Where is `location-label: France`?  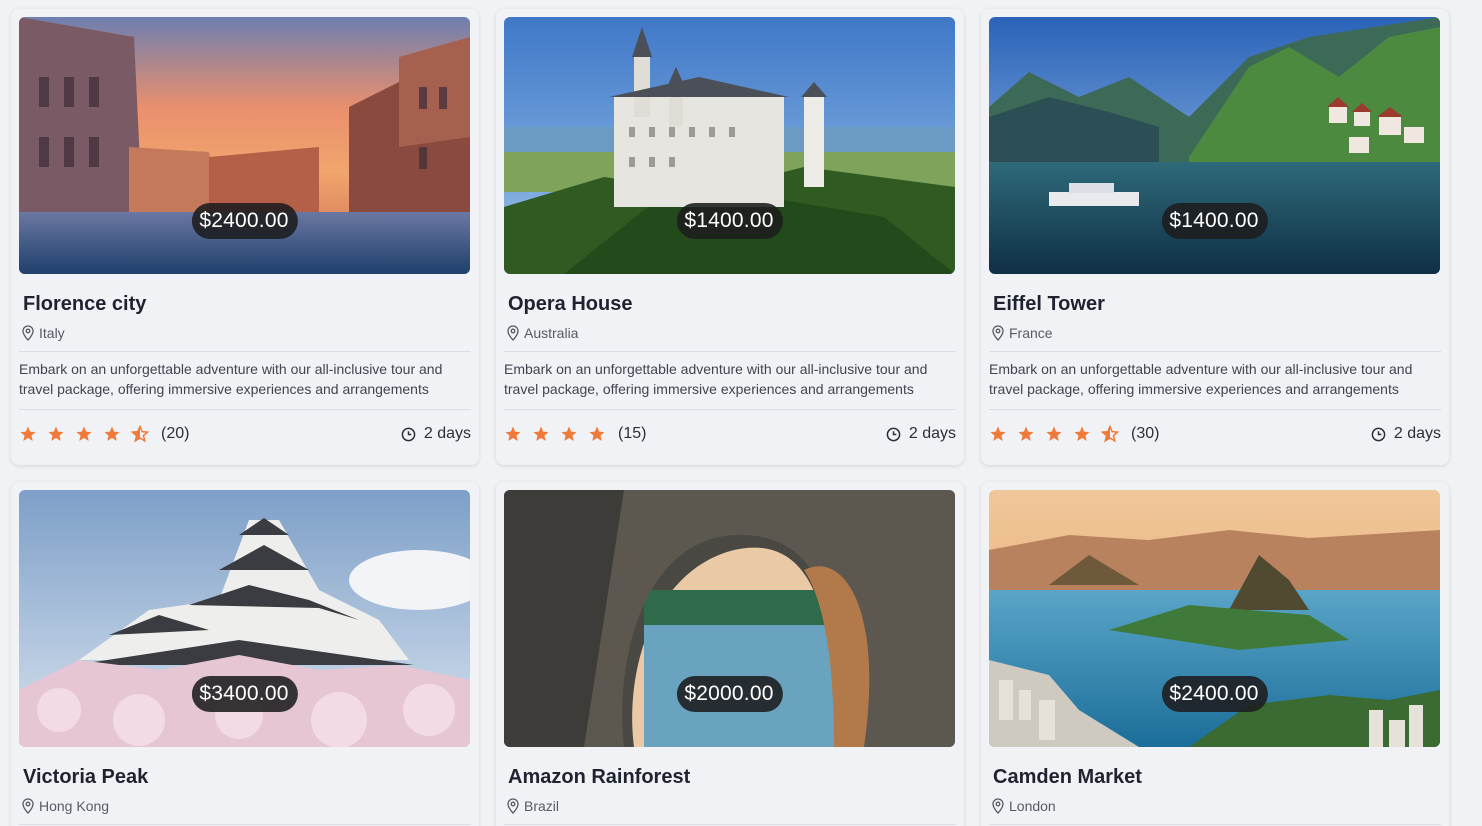
location-label: France is located at coordinates (1031, 333).